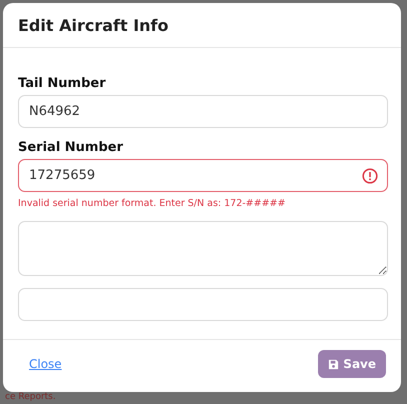 Image resolution: width=407 pixels, height=404 pixels. What do you see at coordinates (152, 203) in the screenshot?
I see `error-message: Invalid serial number format. Enter S/N as: 172-#####` at bounding box center [152, 203].